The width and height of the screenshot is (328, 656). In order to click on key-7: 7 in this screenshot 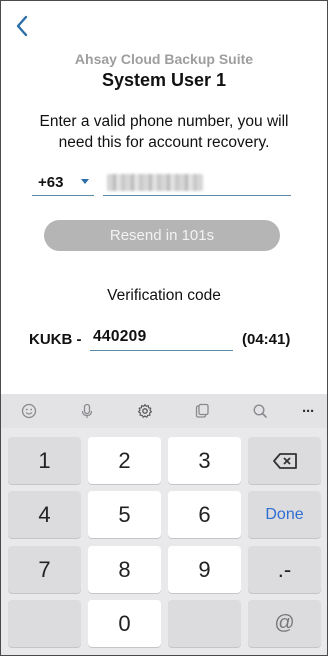, I will do `click(44, 569)`.